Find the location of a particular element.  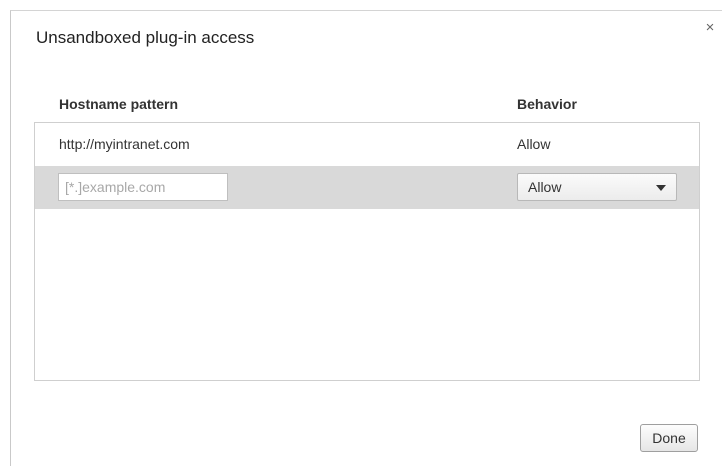

hostname-value: http://myintranet.com is located at coordinates (124, 144).